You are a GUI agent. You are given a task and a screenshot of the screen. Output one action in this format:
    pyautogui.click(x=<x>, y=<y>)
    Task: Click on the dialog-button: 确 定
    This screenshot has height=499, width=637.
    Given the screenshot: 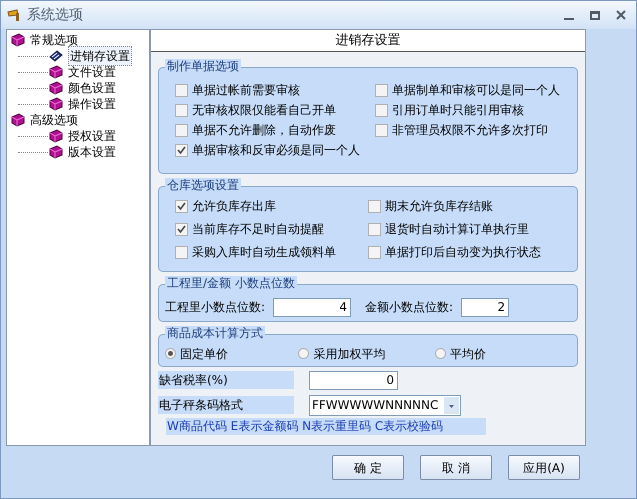 What is the action you would take?
    pyautogui.click(x=368, y=467)
    